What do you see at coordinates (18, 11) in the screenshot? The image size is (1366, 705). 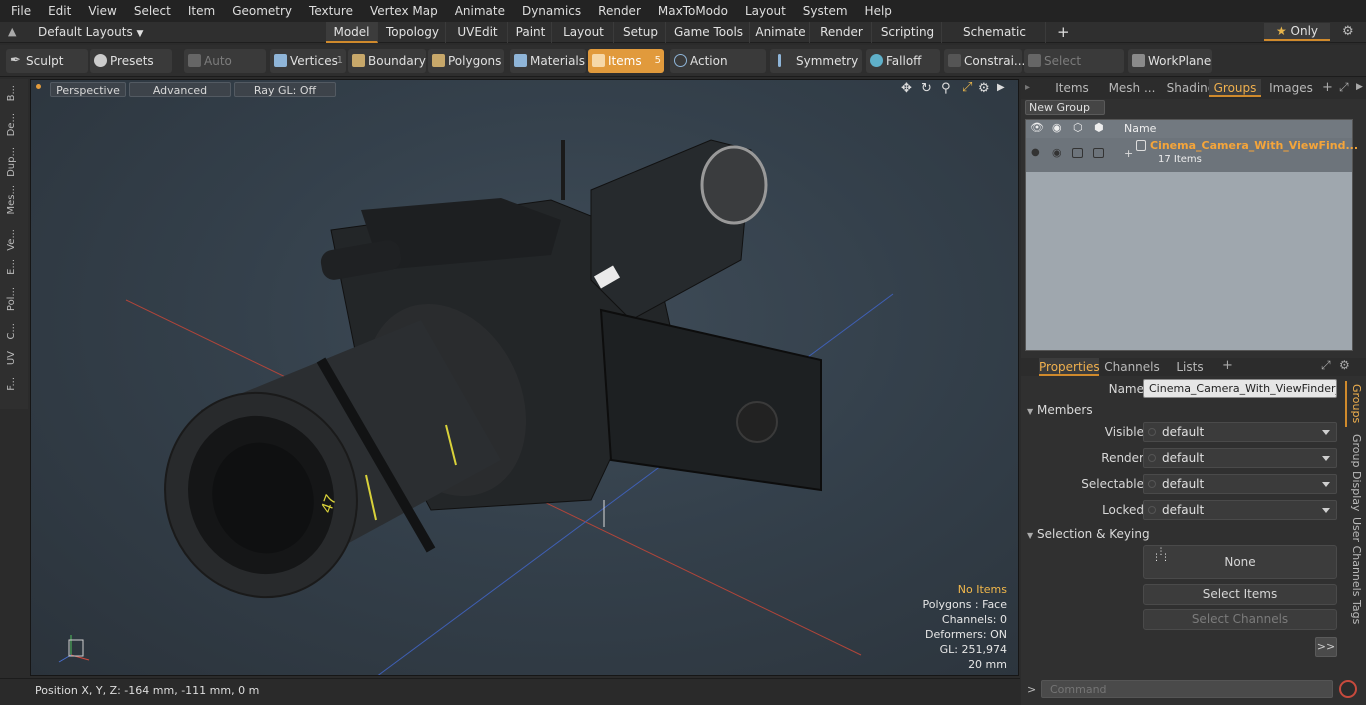 I see `menu-file: File` at bounding box center [18, 11].